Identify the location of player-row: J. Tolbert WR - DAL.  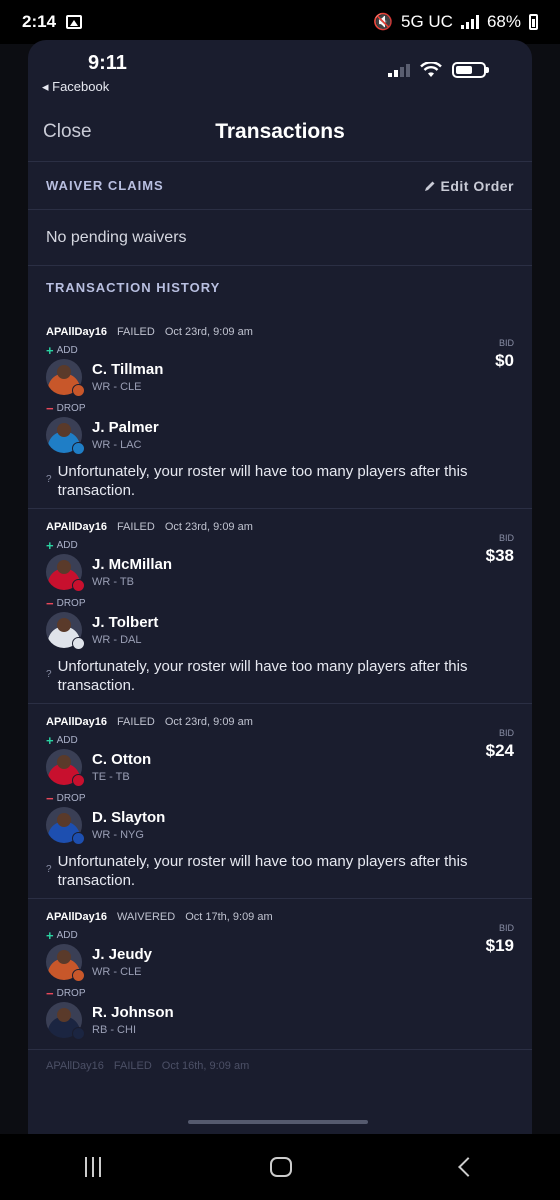
(280, 630).